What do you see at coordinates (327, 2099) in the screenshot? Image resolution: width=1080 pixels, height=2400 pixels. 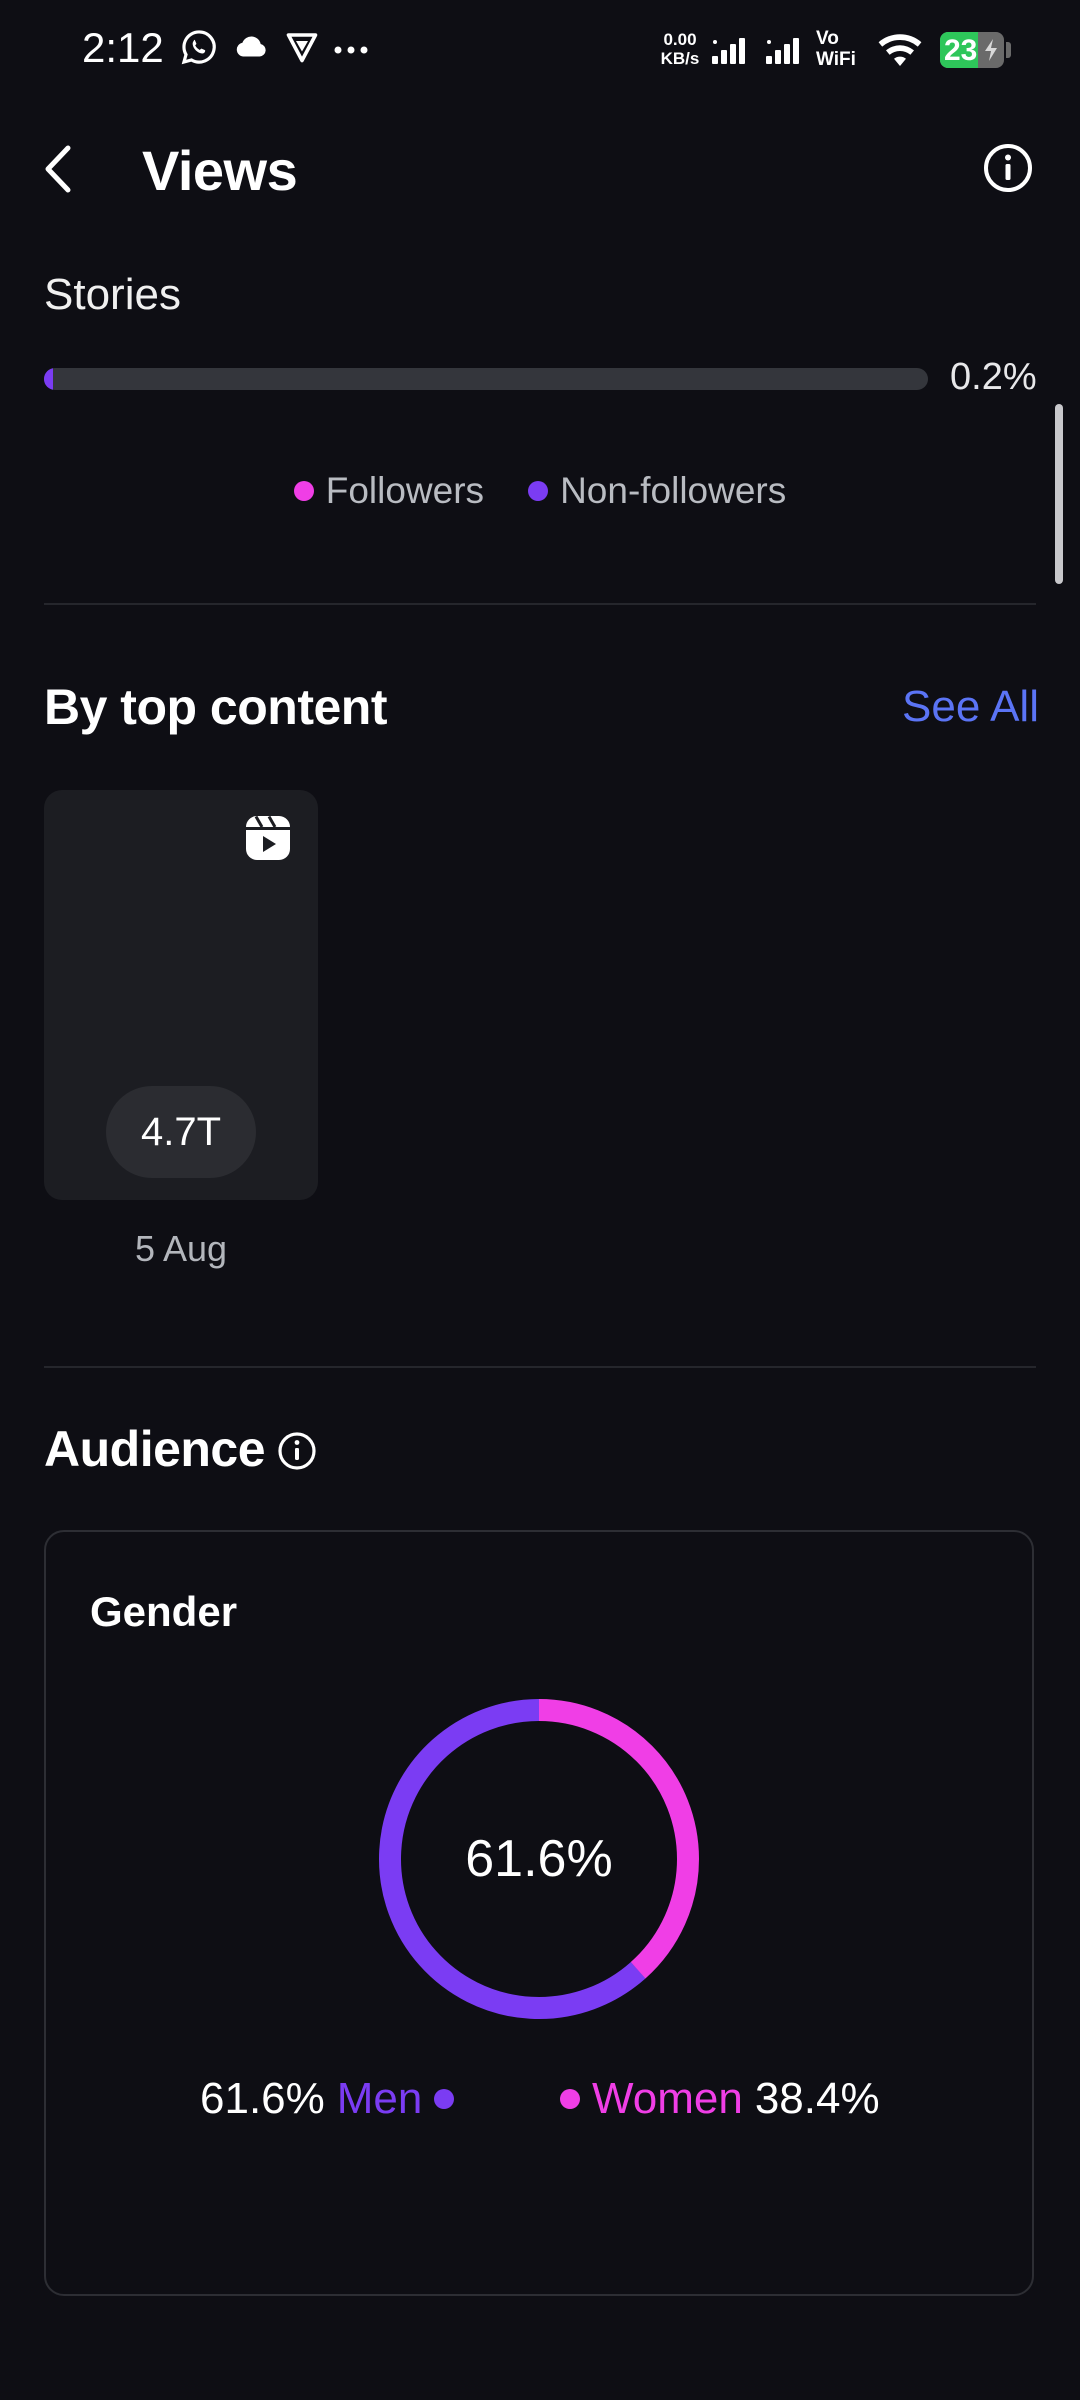 I see `legend-men: 61.6% Men` at bounding box center [327, 2099].